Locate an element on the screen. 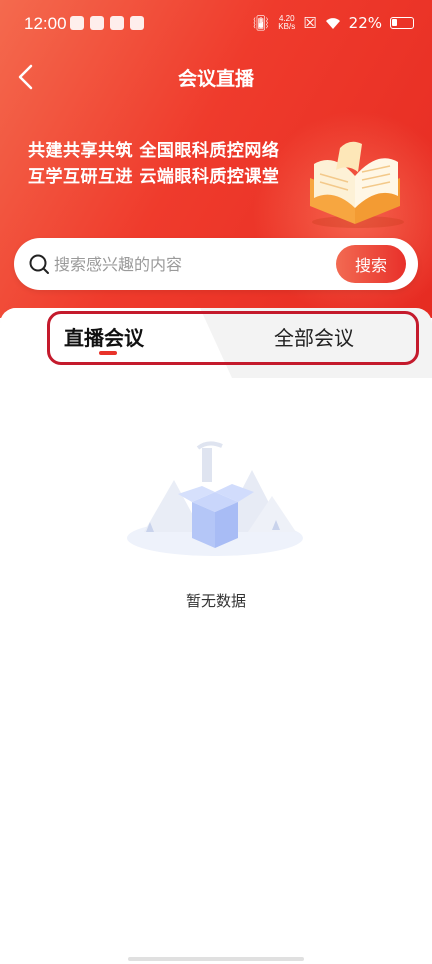 The image size is (432, 964). status-time: 12:00 is located at coordinates (45, 23).